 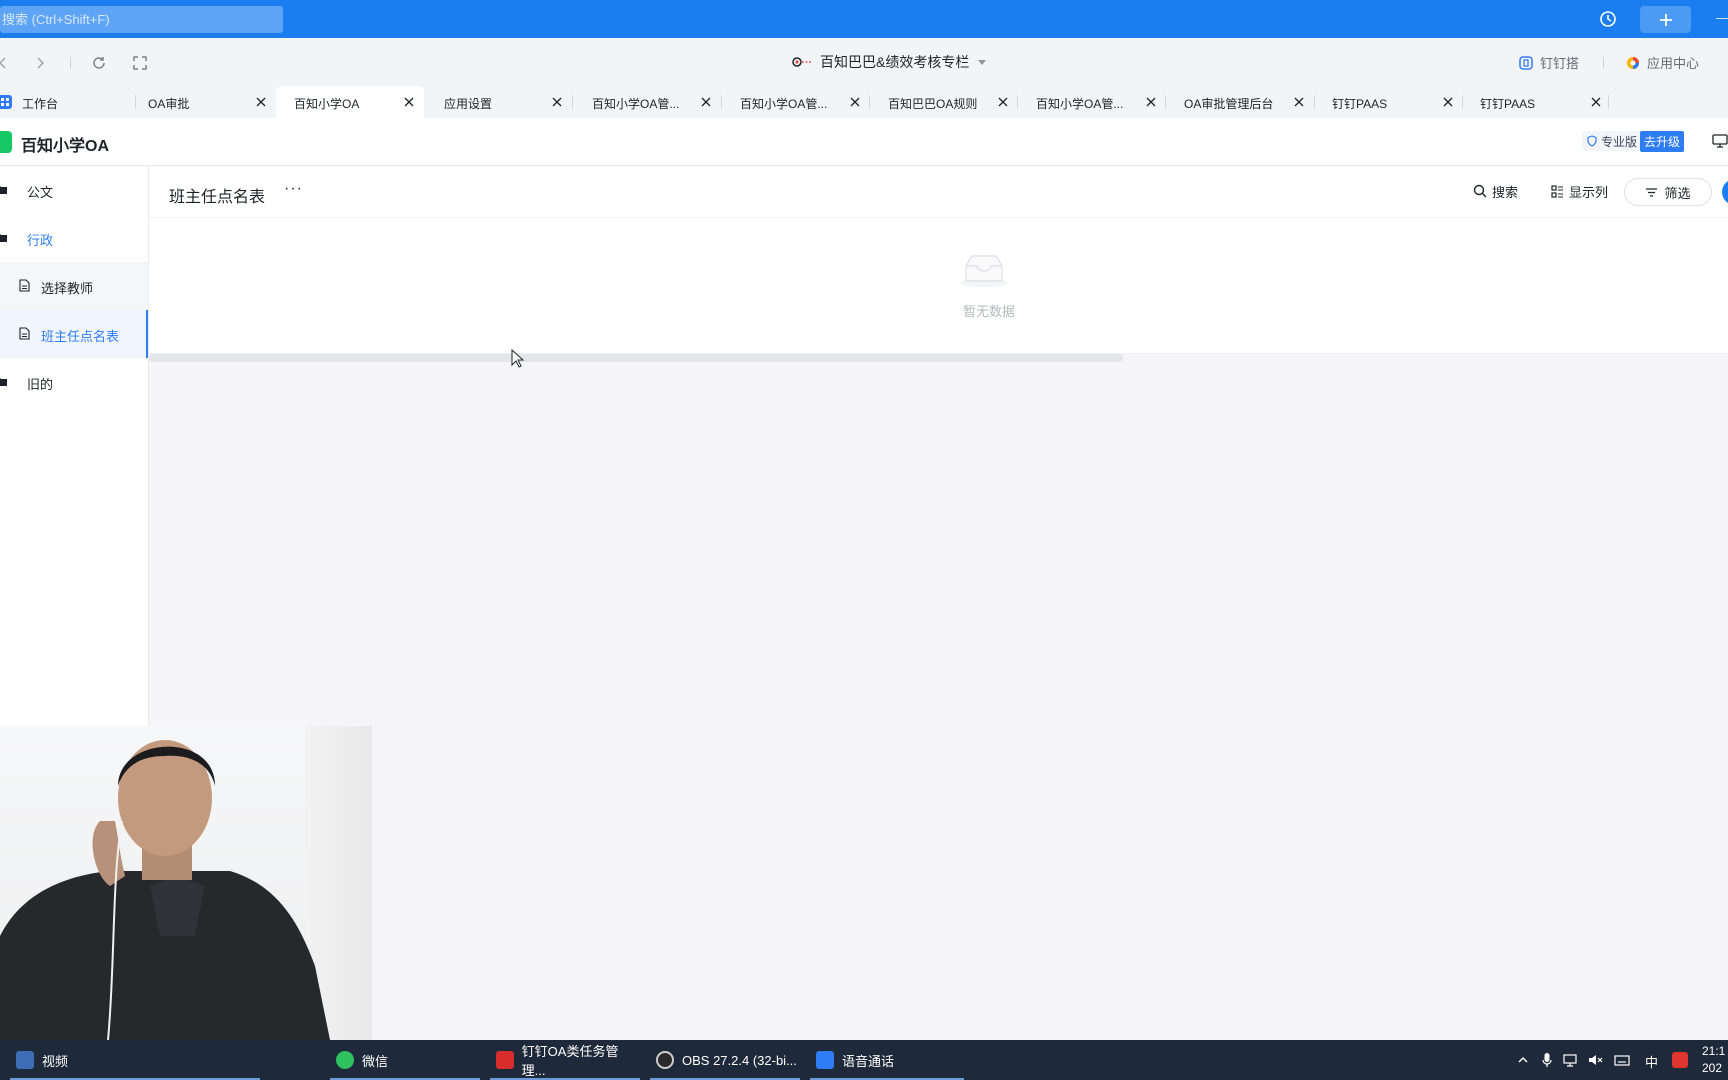 What do you see at coordinates (517, 358) in the screenshot?
I see `mouse-cursor-icon` at bounding box center [517, 358].